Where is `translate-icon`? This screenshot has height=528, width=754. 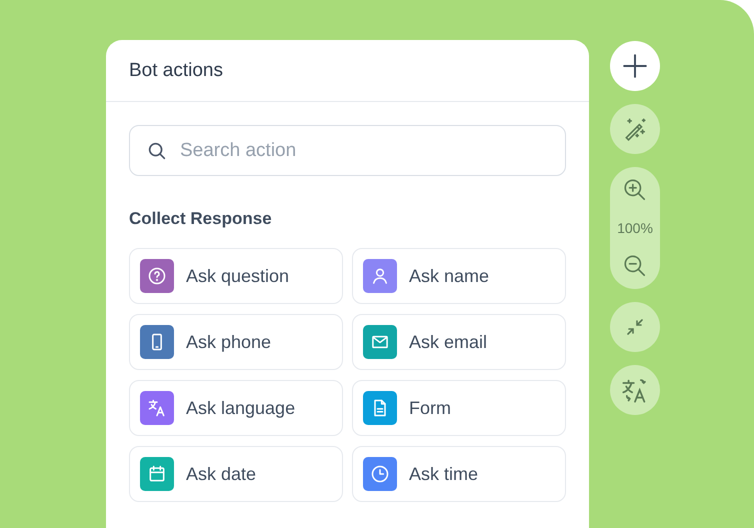
translate-icon is located at coordinates (635, 390).